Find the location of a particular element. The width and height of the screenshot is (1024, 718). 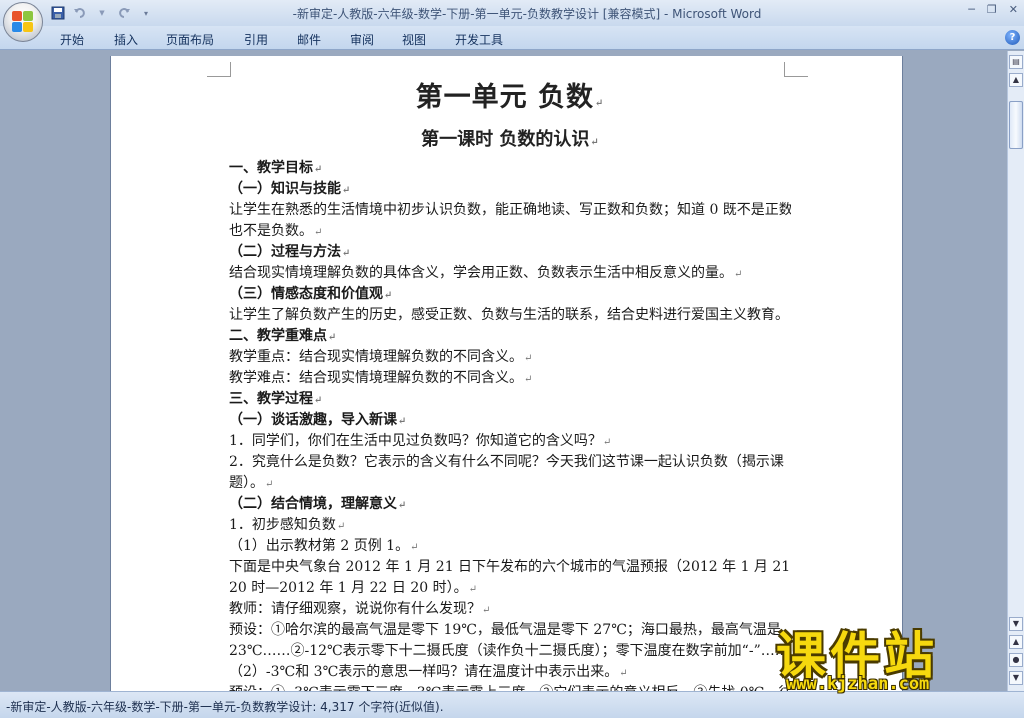

document-line: 1．初步感知负数↵ is located at coordinates (510, 525).